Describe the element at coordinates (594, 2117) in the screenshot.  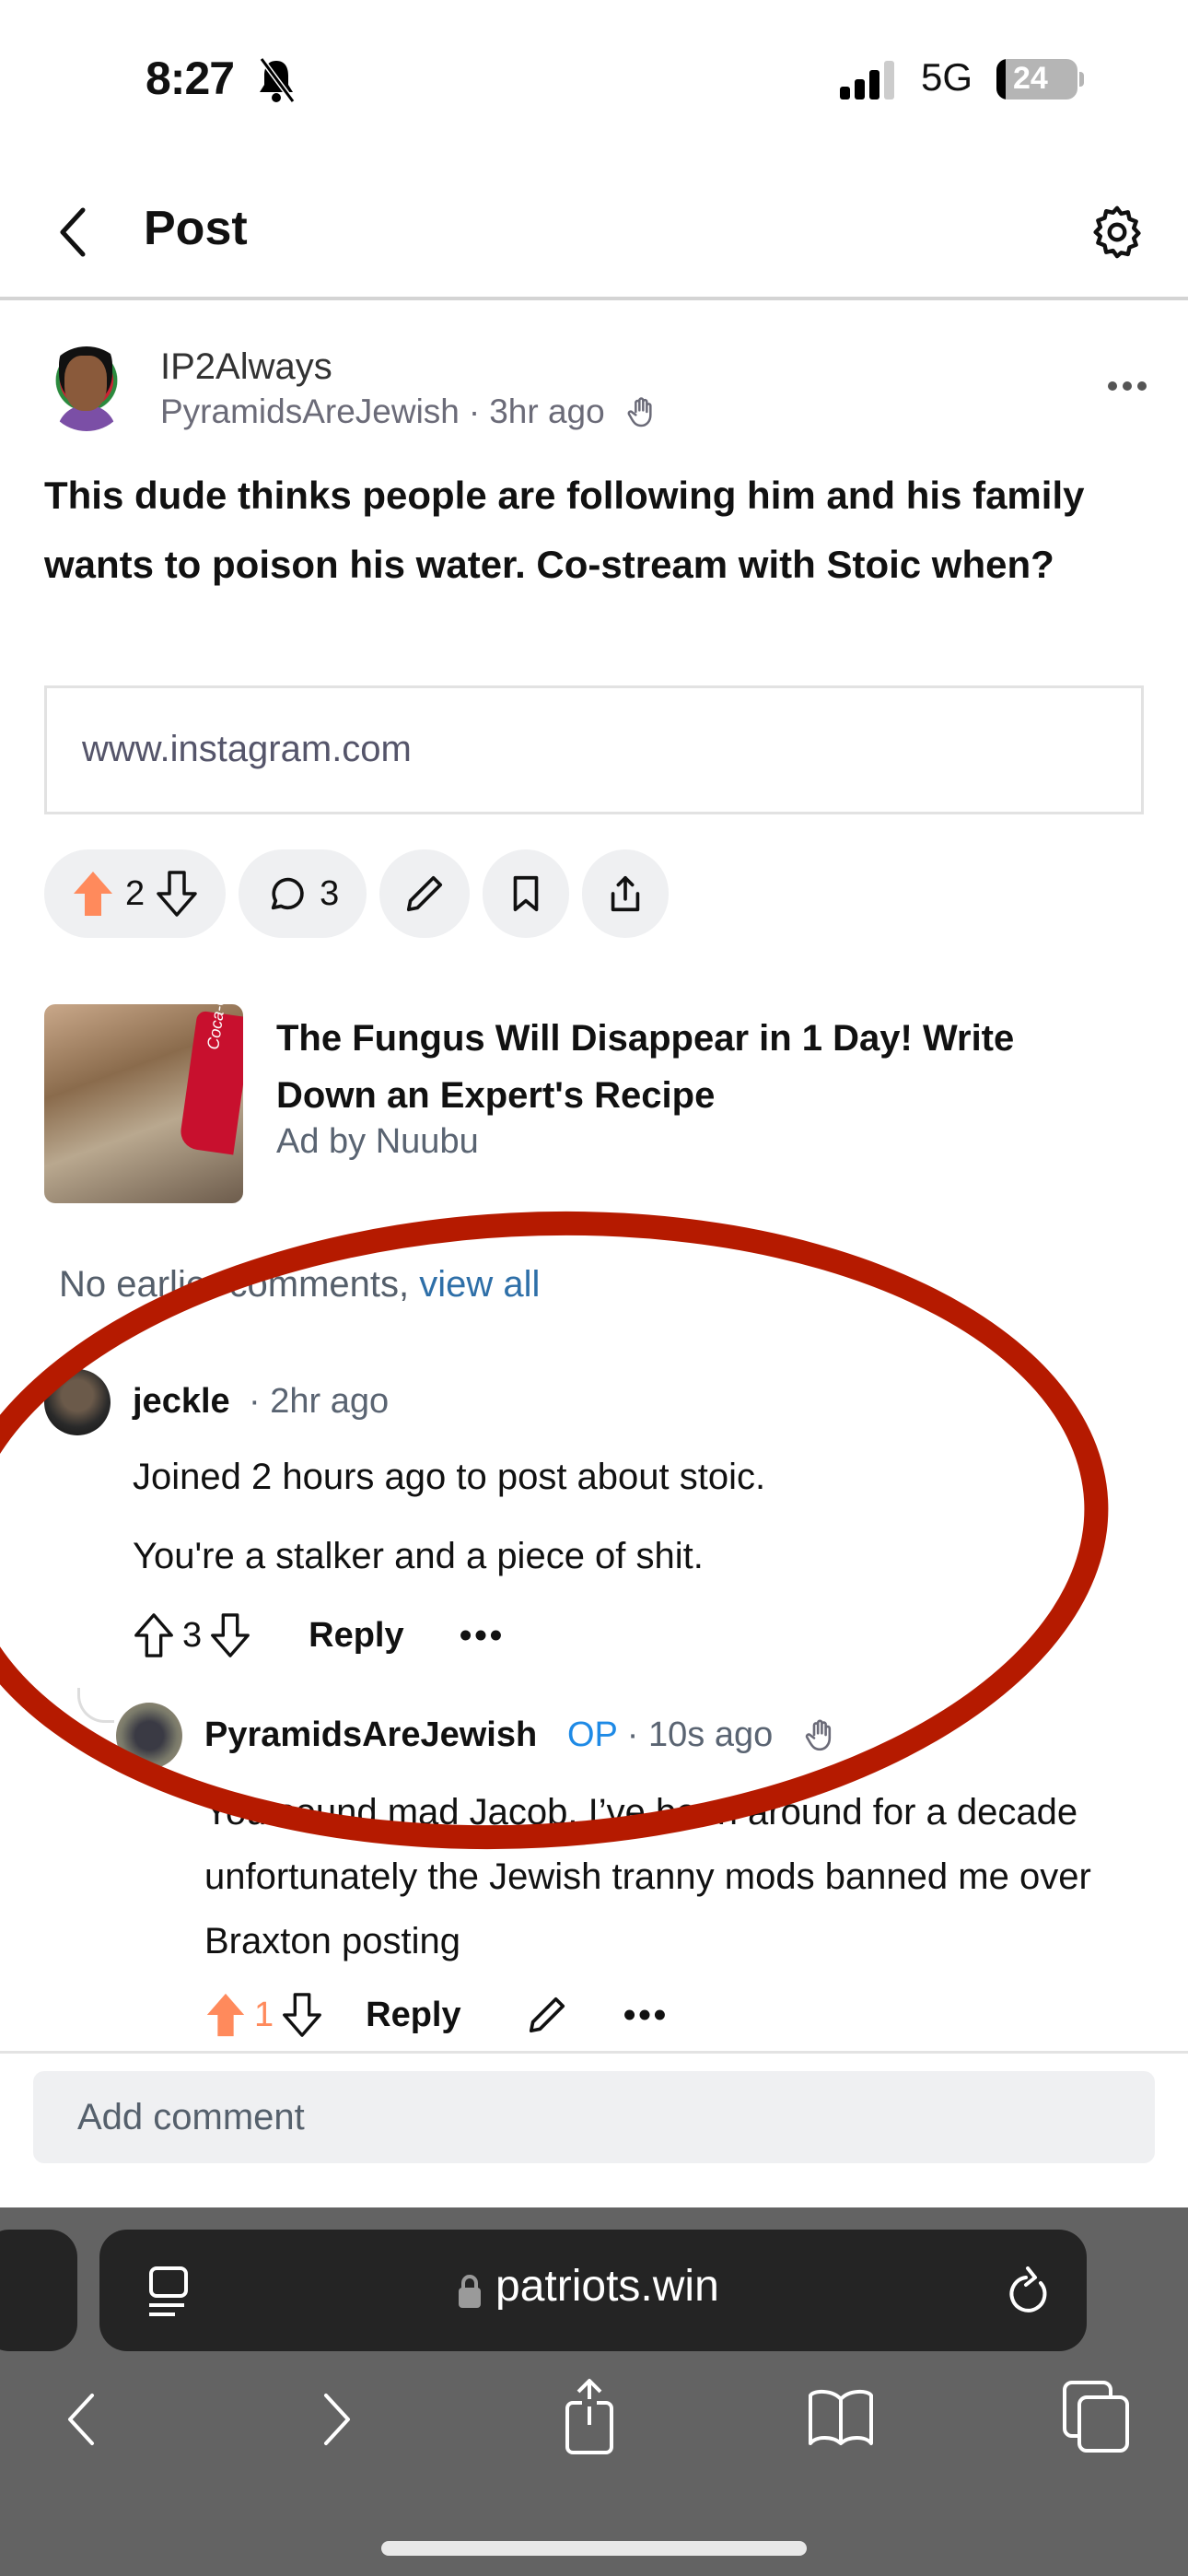
I see `add-comment-input` at that location.